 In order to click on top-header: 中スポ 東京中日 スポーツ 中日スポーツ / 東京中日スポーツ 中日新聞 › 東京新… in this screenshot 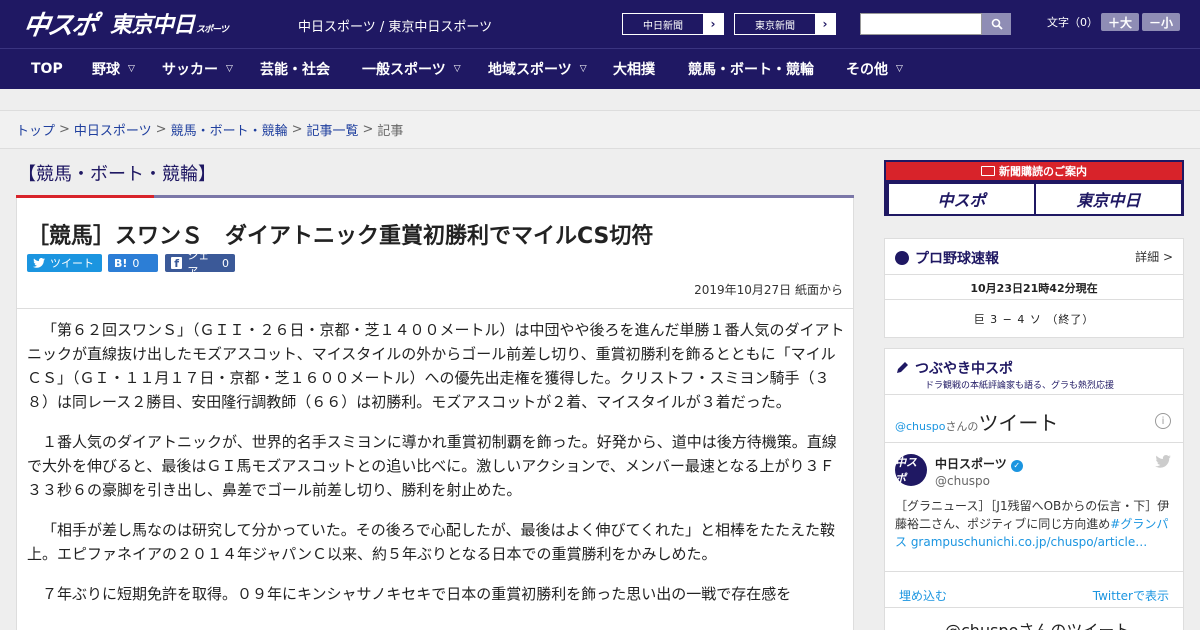, I will do `click(600, 24)`.